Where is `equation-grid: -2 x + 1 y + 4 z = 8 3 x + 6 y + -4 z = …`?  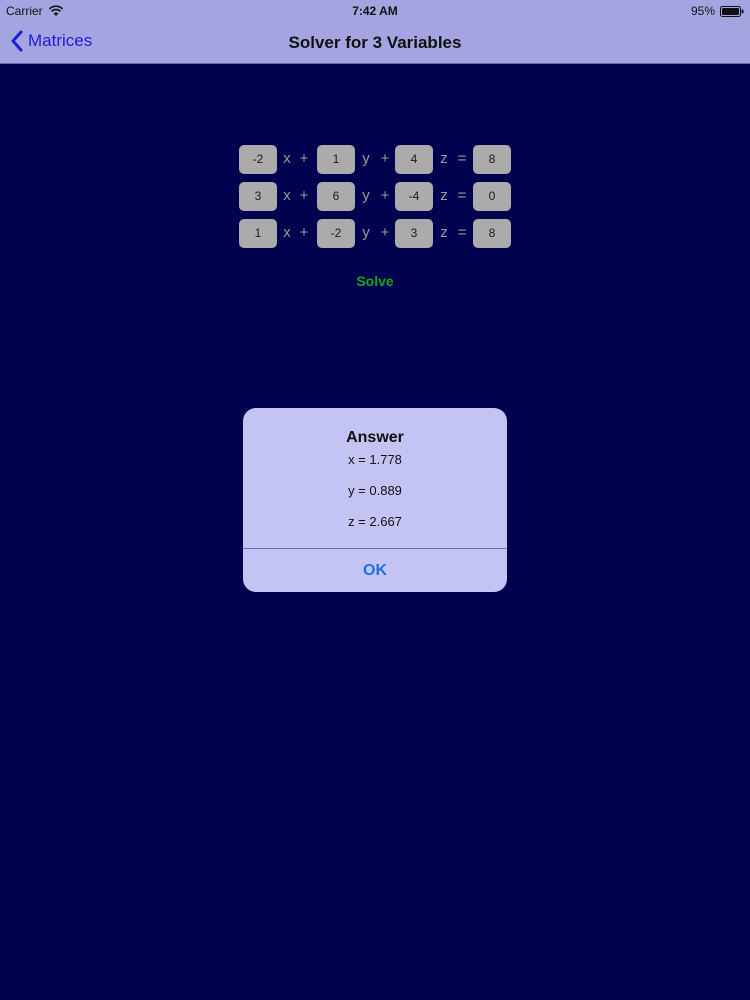 equation-grid: -2 x + 1 y + 4 z = 8 3 x + 6 y + -4 z = … is located at coordinates (375, 200).